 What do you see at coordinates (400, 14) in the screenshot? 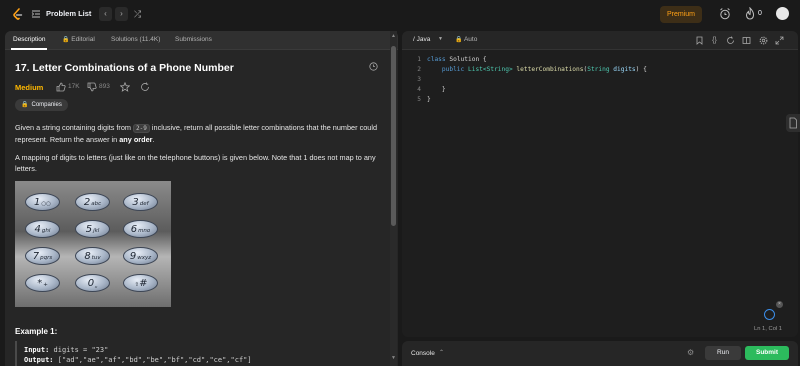
I see `top-bar: Problem List ‹ › ⤮ Premium 0` at bounding box center [400, 14].